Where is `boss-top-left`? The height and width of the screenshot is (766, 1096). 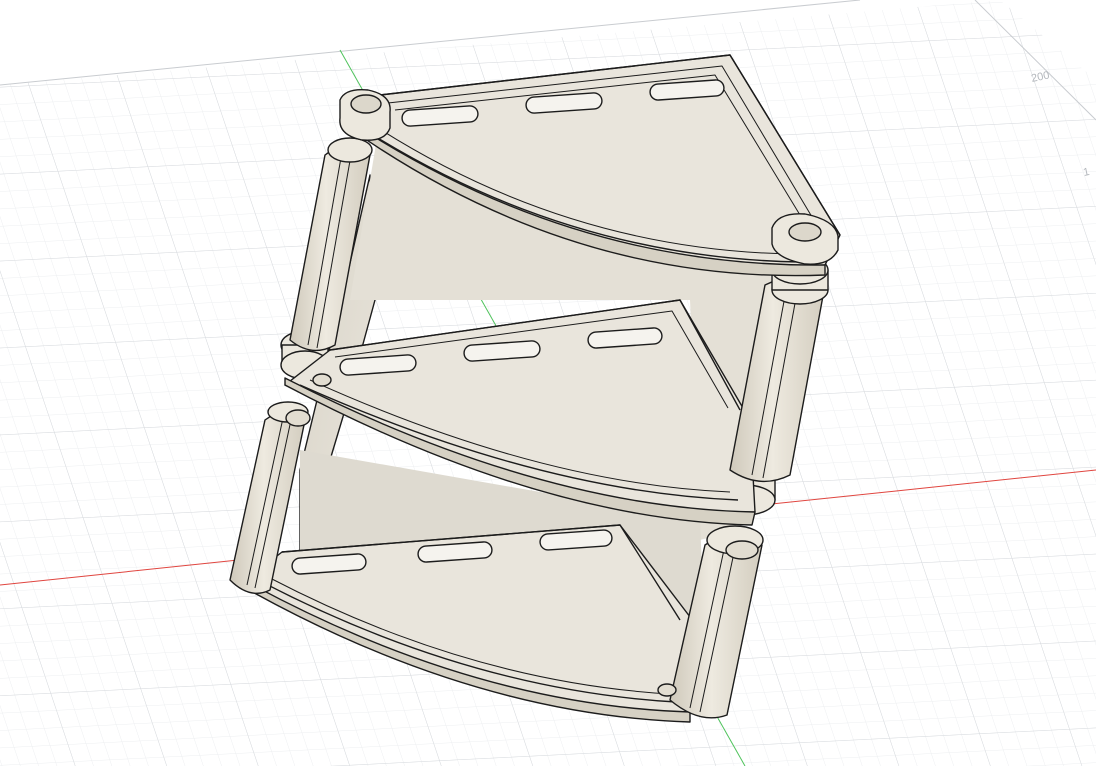
boss-top-left is located at coordinates (365, 115).